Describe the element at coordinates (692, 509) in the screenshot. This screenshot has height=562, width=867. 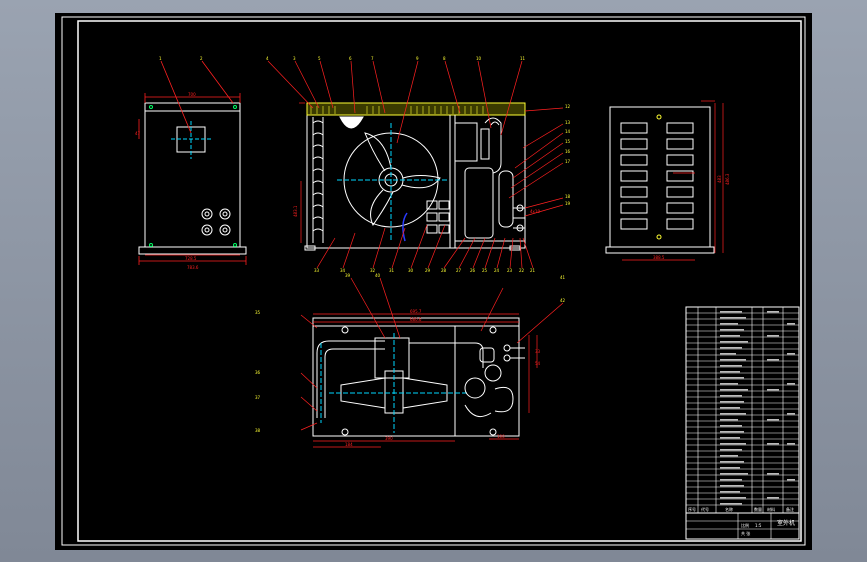
I see `title-block-heading-no: 序号` at that location.